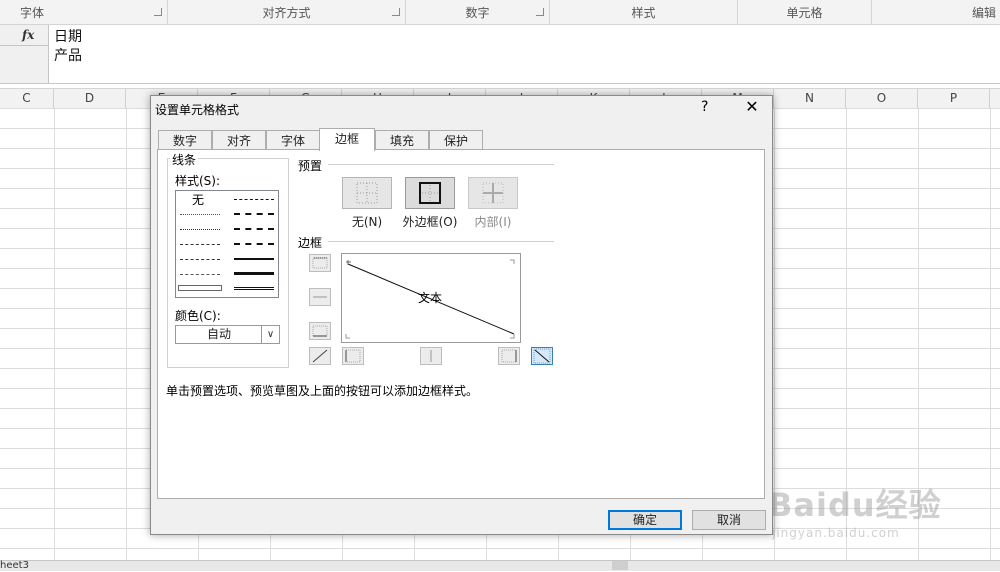 The width and height of the screenshot is (1000, 572). I want to click on column-header-c: C, so click(27, 98).